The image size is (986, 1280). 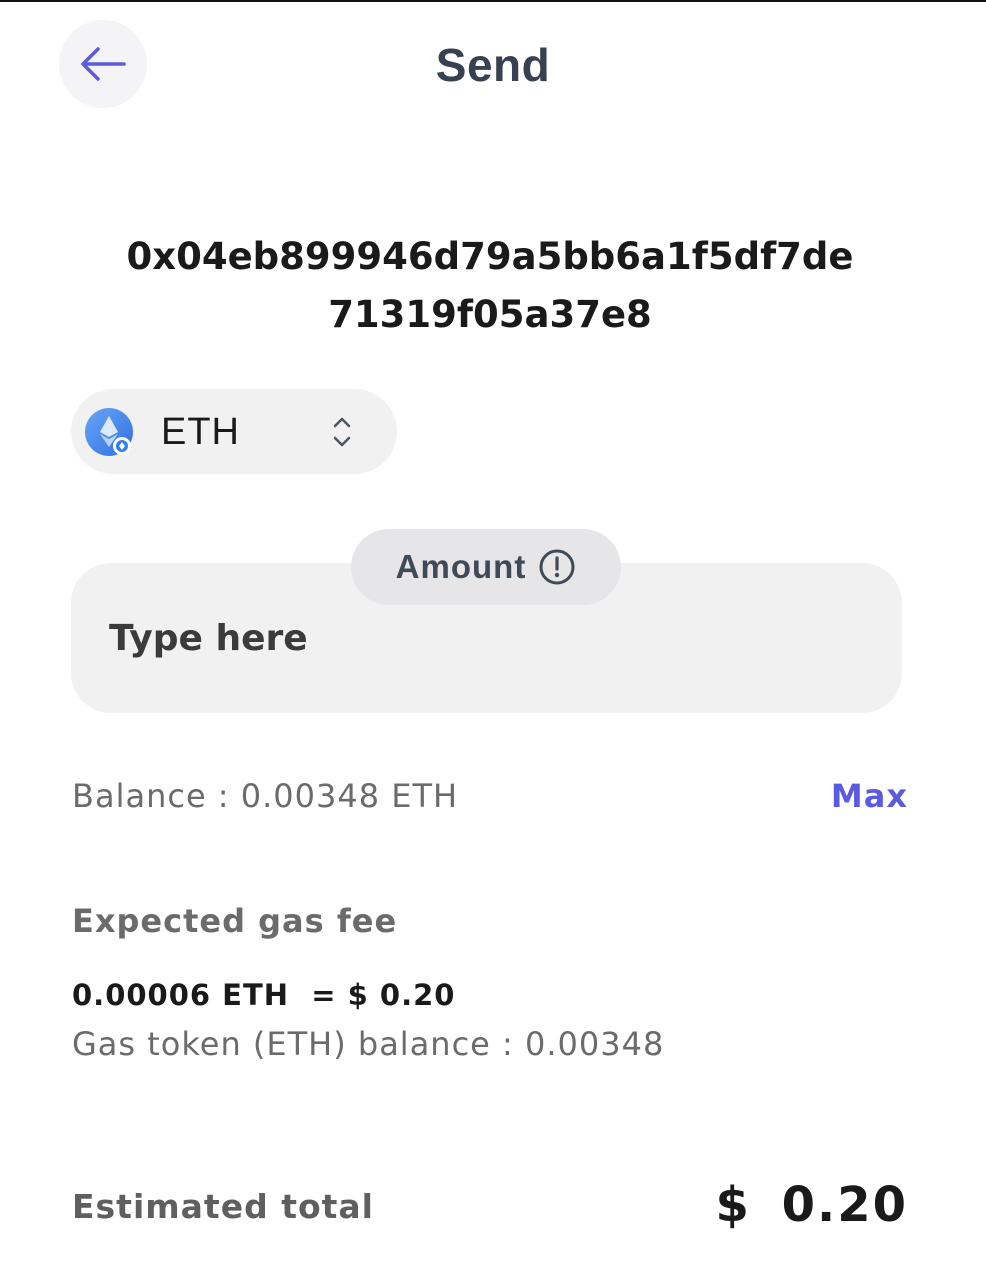 What do you see at coordinates (235, 921) in the screenshot?
I see `gas-fee-heading: Expected gas fee` at bounding box center [235, 921].